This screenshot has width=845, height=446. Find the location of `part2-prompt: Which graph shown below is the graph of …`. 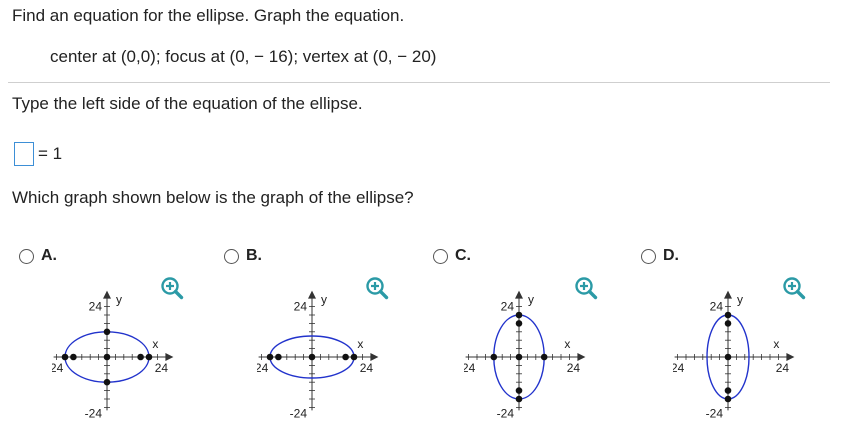

part2-prompt: Which graph shown below is the graph of … is located at coordinates (213, 197).